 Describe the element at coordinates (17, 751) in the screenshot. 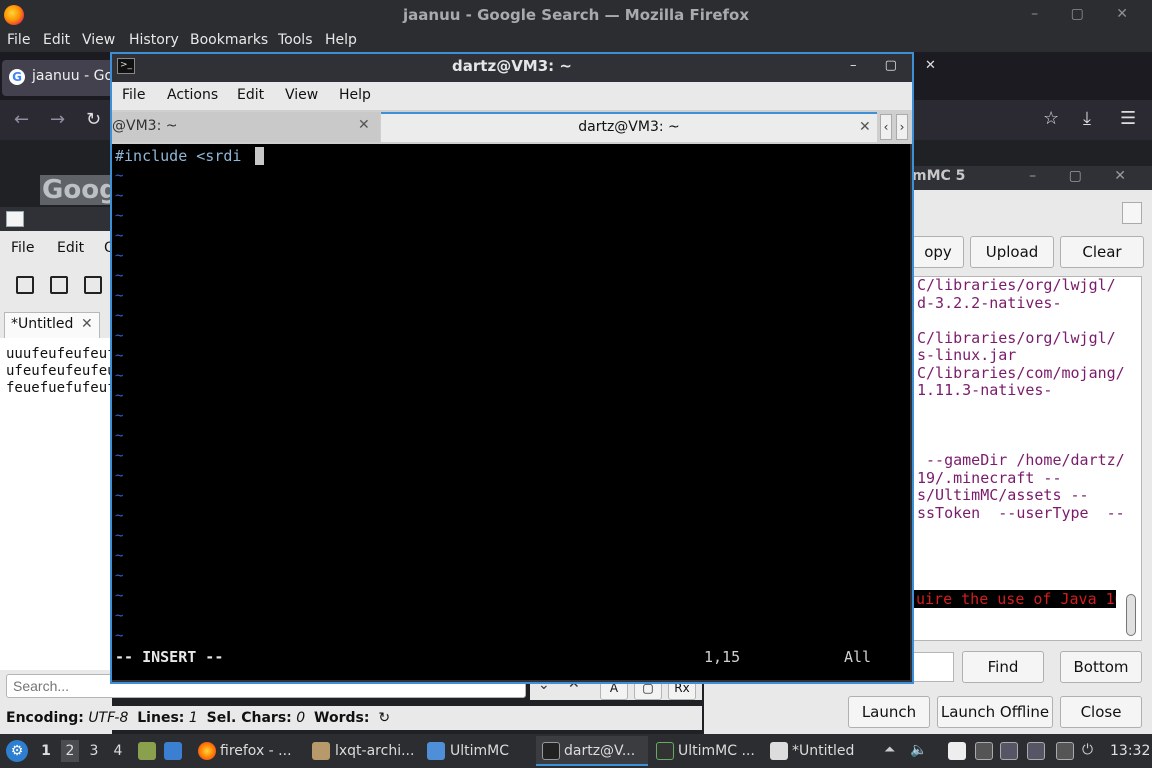

I see `start-menu-icon: ⚙` at that location.